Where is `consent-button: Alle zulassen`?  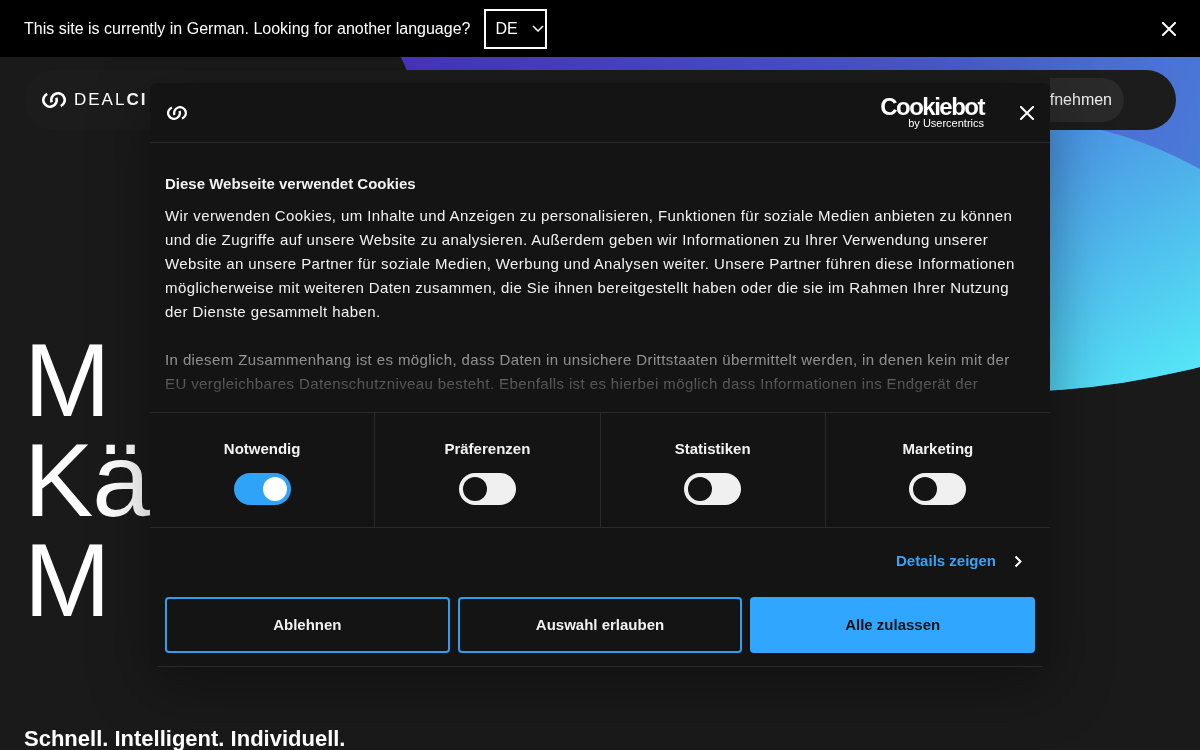
consent-button: Alle zulassen is located at coordinates (892, 625).